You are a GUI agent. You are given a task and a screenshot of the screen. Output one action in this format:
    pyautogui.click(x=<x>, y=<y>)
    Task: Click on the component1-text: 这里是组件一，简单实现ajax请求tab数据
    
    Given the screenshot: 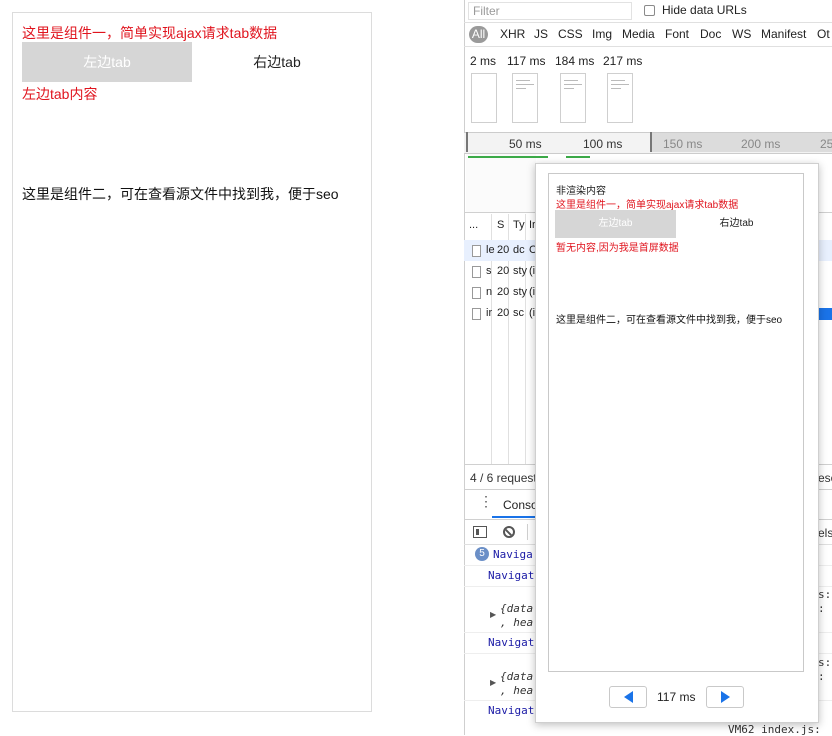 What is the action you would take?
    pyautogui.click(x=150, y=33)
    